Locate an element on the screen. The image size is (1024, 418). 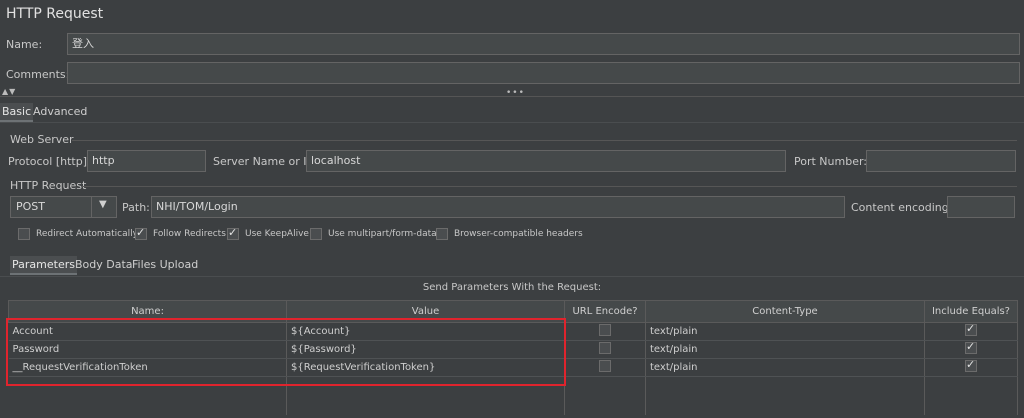
option-label: Follow Redirects is located at coordinates (189, 234).